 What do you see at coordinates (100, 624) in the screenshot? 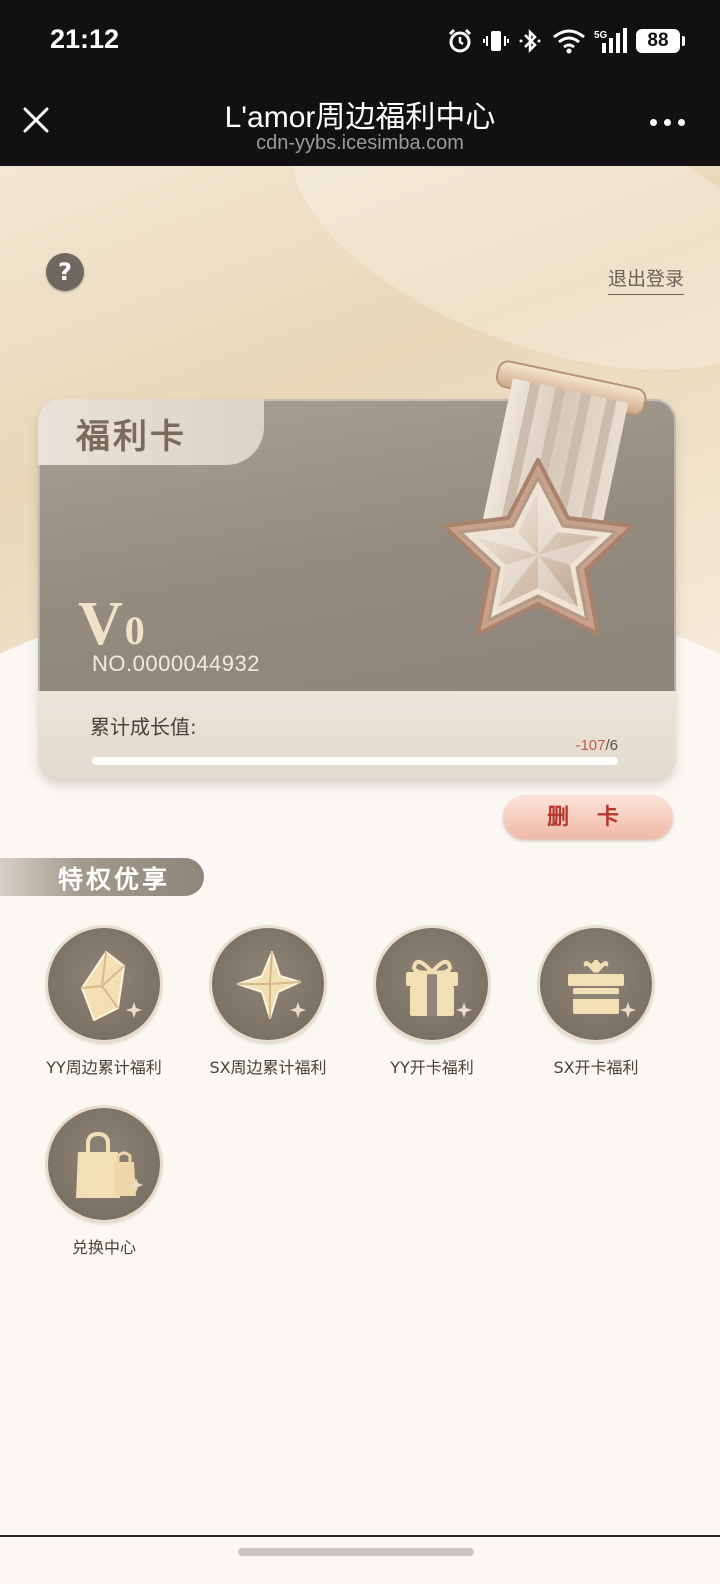
I see `level-letter: V` at bounding box center [100, 624].